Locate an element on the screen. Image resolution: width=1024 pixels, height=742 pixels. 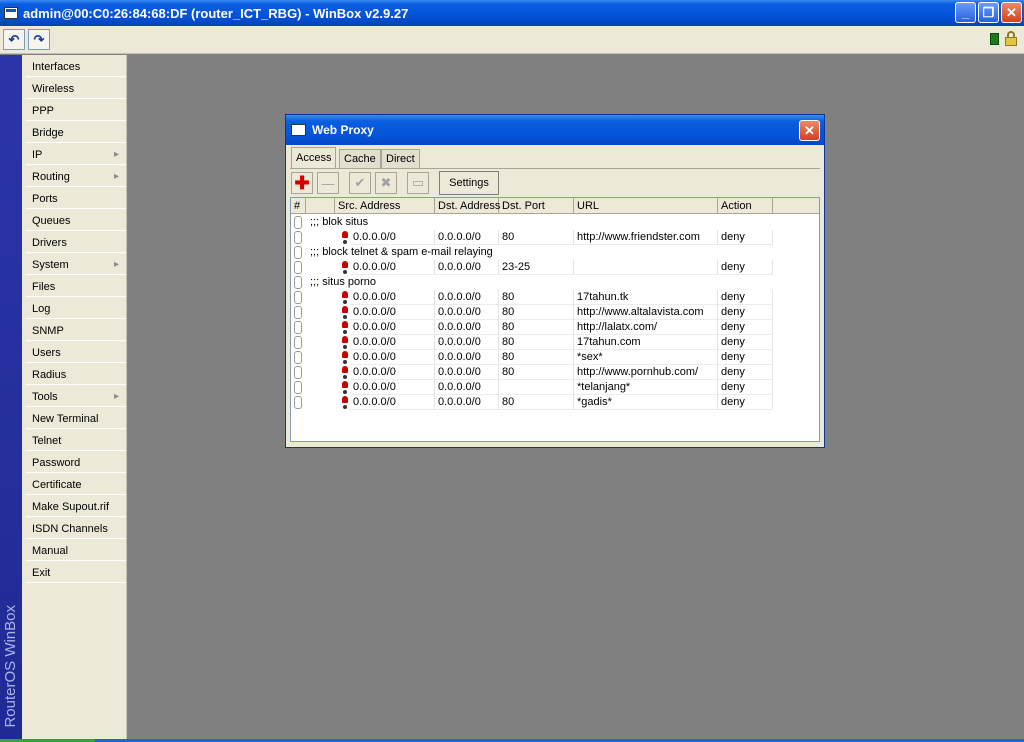
menu-item-label: Files is located at coordinates (44, 287).